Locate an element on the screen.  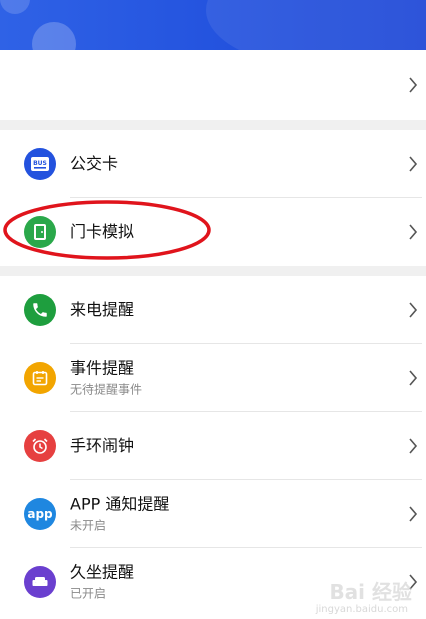
app-icon-text: app is located at coordinates (40, 514).